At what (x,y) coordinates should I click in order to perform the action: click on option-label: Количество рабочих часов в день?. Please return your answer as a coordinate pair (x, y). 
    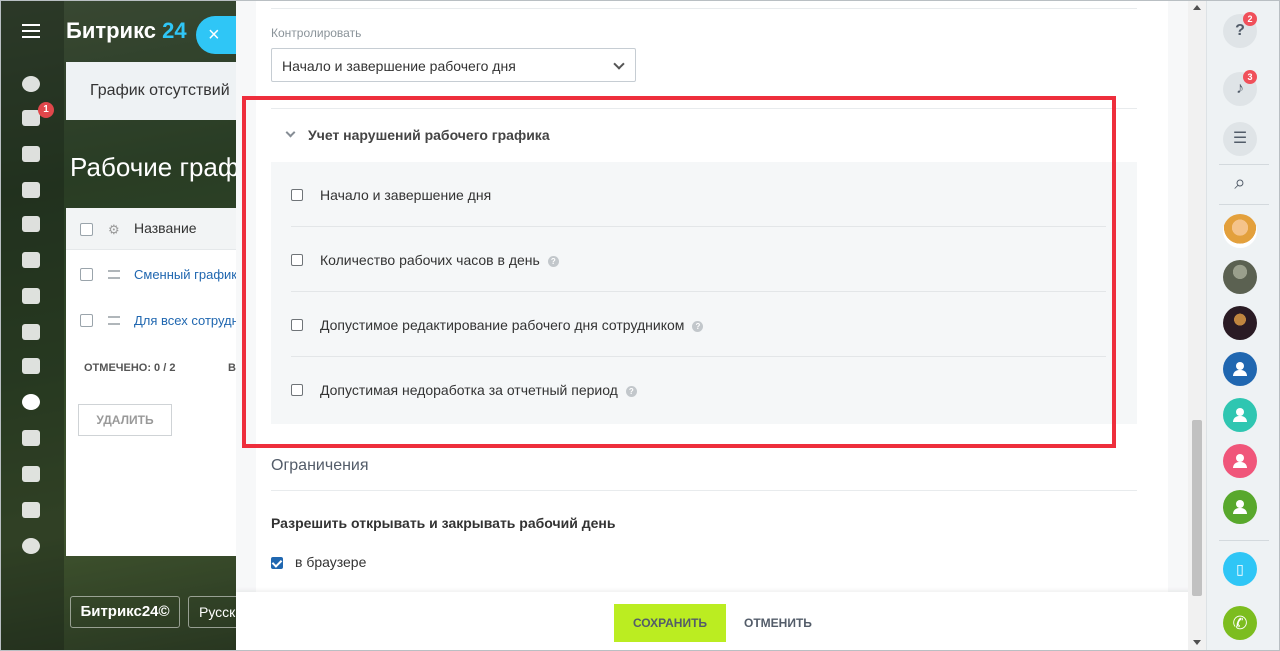
    Looking at the image, I should click on (439, 260).